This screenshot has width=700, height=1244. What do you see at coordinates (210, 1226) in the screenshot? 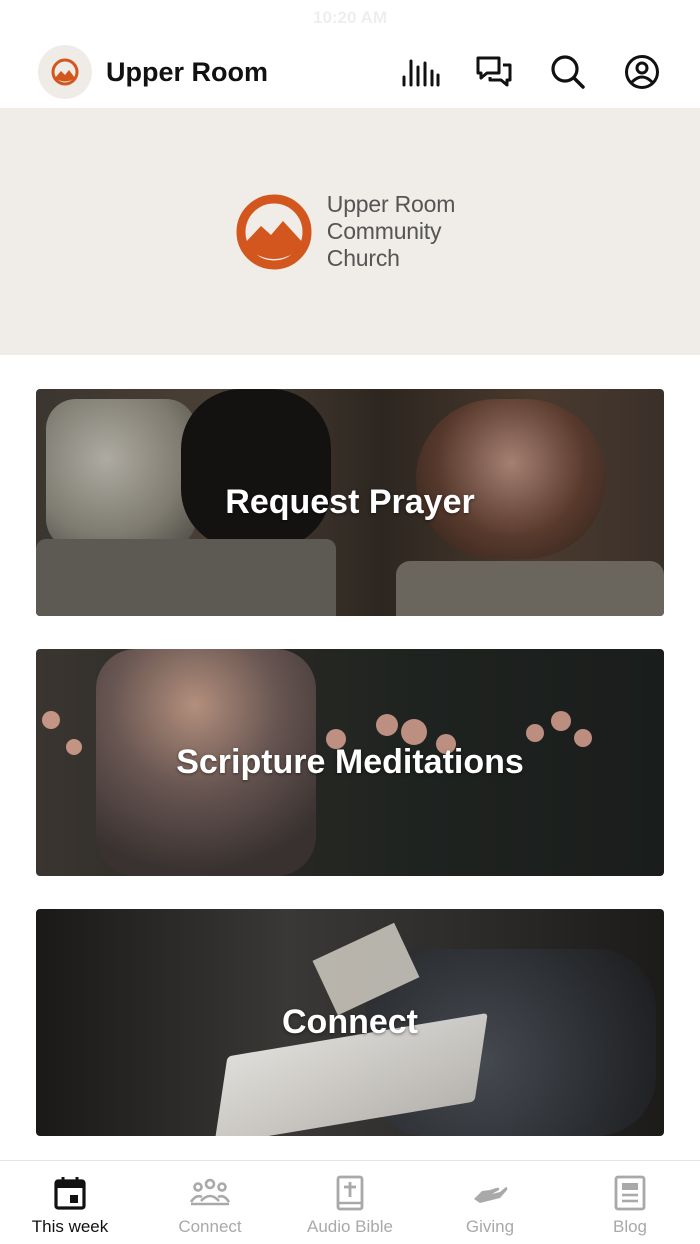
I see `tab-connect-label: Connect` at bounding box center [210, 1226].